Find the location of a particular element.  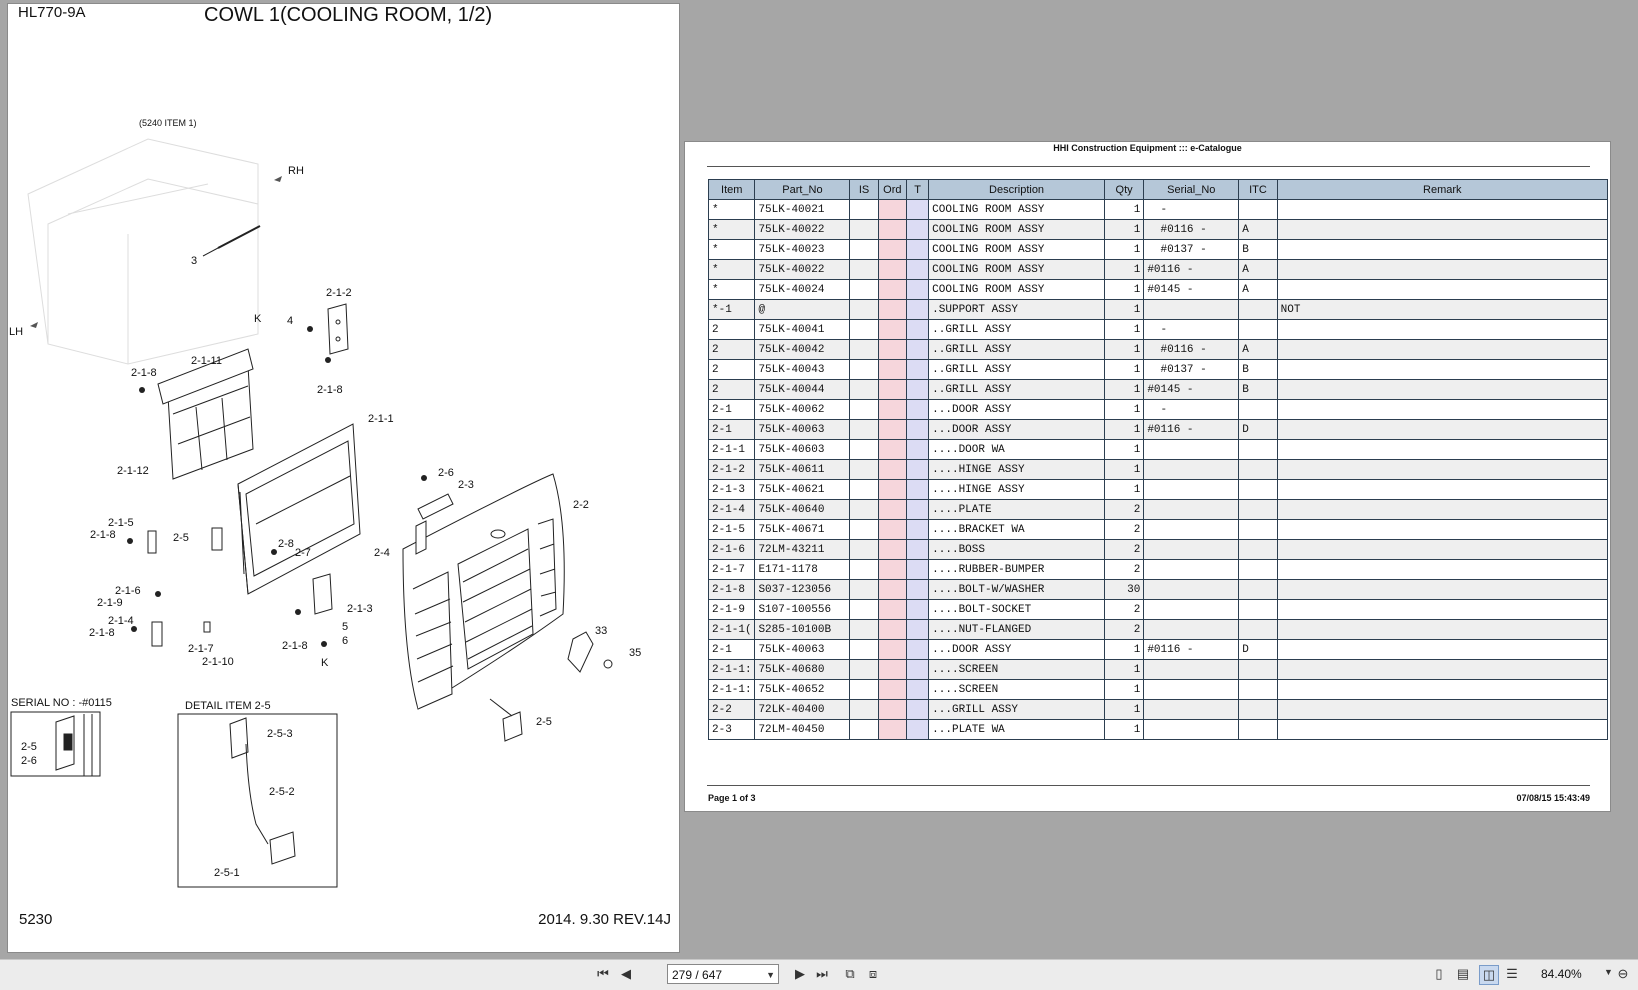

callout-2-5-b: 2-5 is located at coordinates (544, 722).